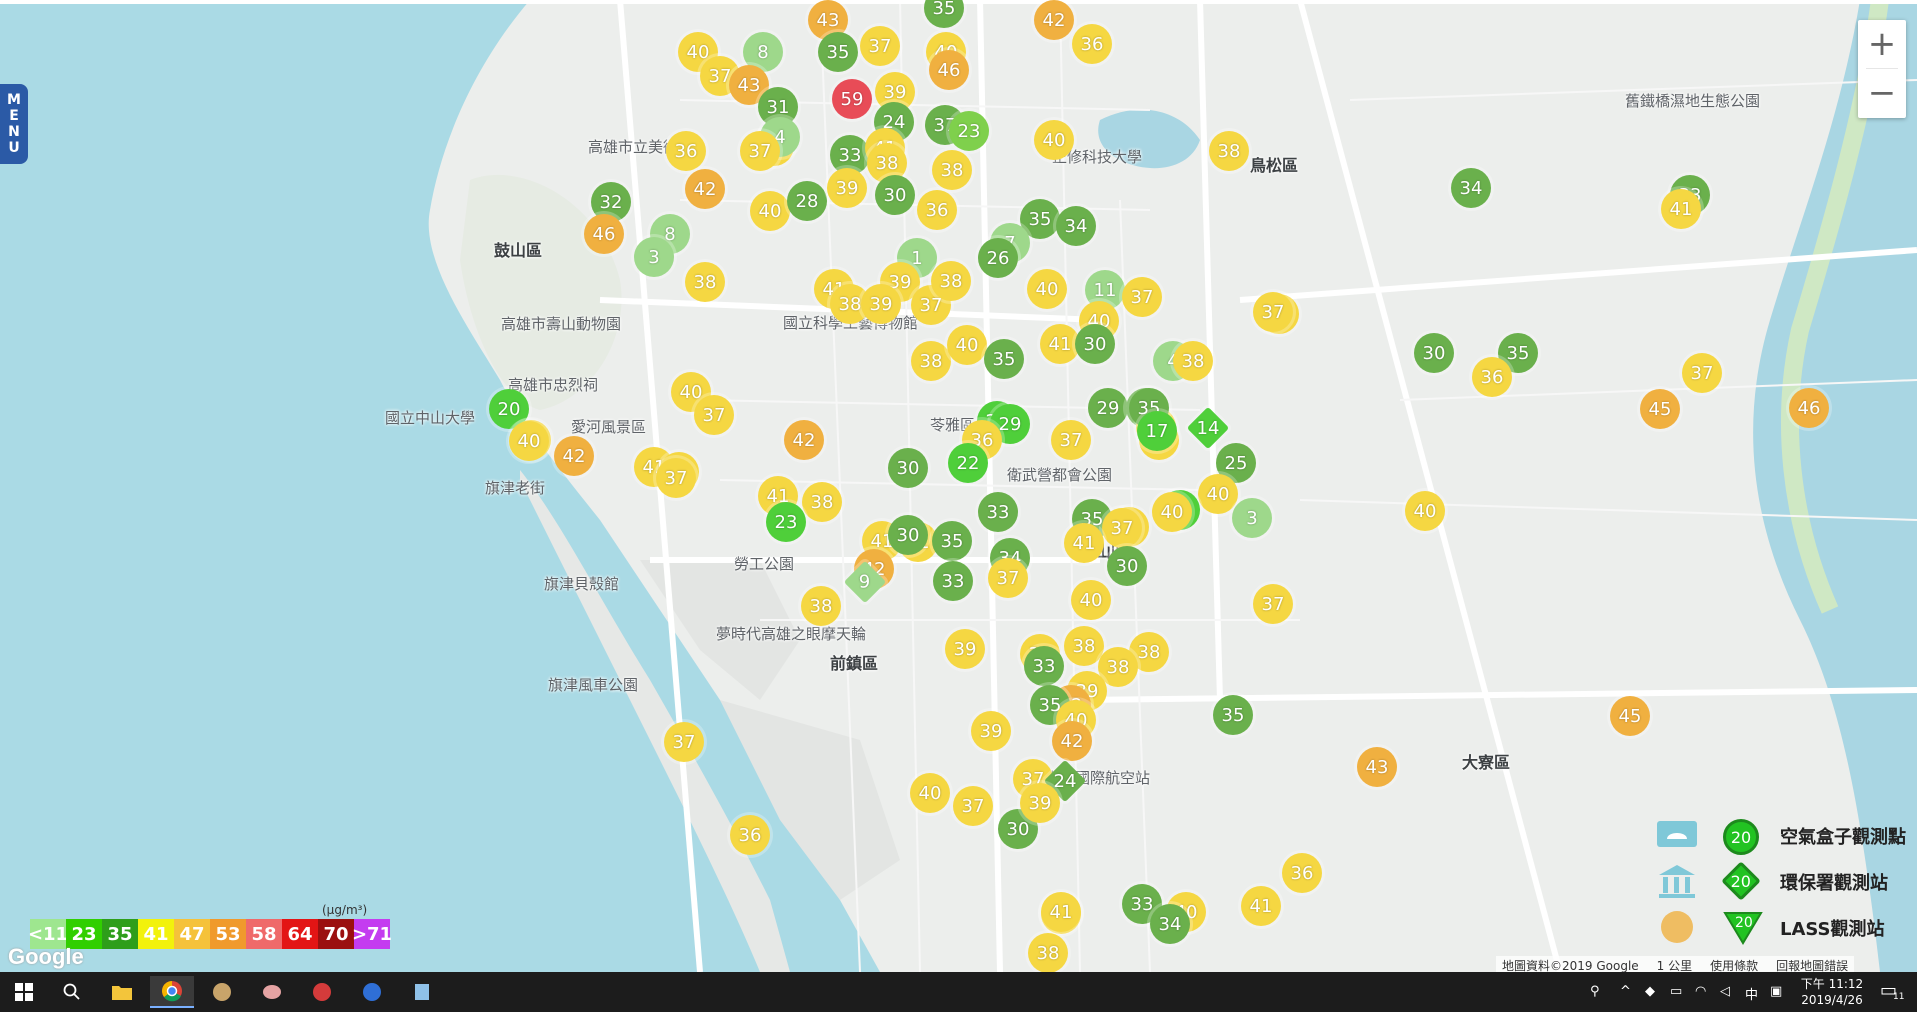 This screenshot has height=1012, width=1917. What do you see at coordinates (24, 992) in the screenshot?
I see `start-button` at bounding box center [24, 992].